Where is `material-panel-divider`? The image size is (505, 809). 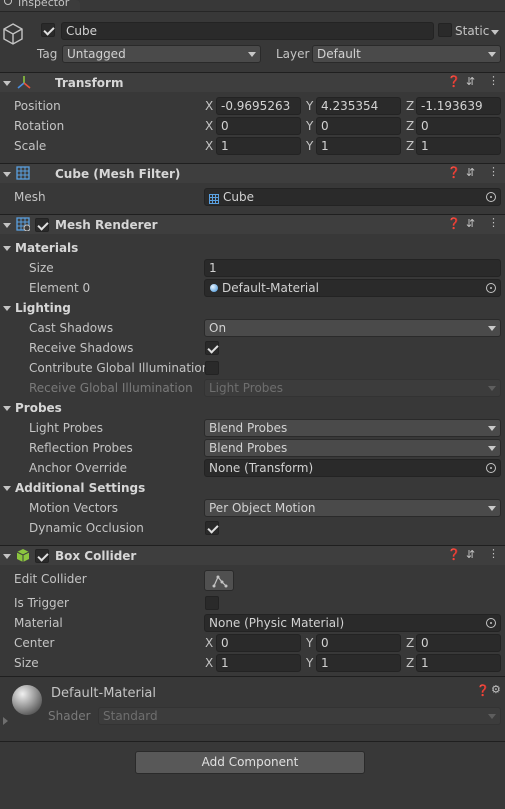 material-panel-divider is located at coordinates (252, 676).